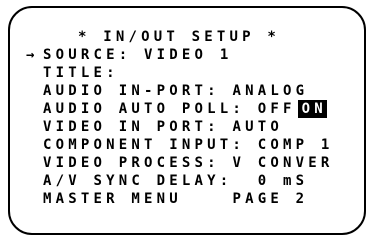  What do you see at coordinates (283, 181) in the screenshot?
I see `av-sync-delay-value: 0 mS` at bounding box center [283, 181].